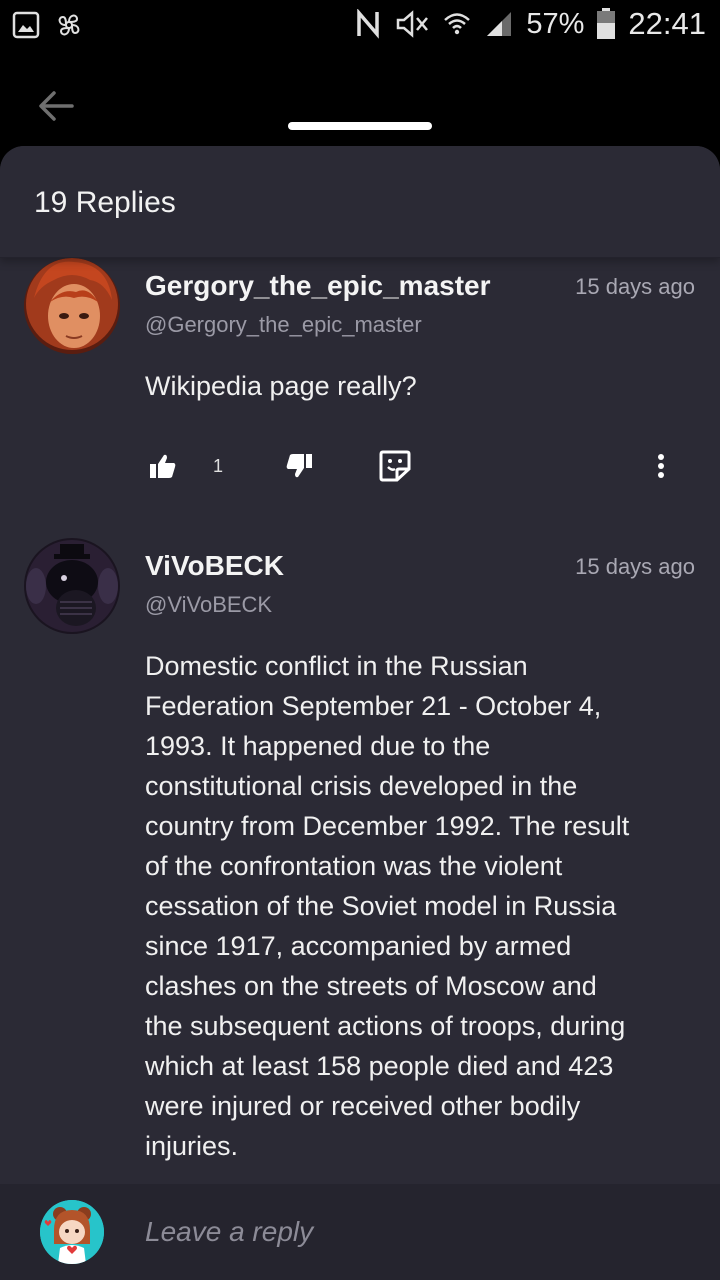 The height and width of the screenshot is (1280, 720). Describe the element at coordinates (422, 466) in the screenshot. I see `comment-actions: 1` at that location.